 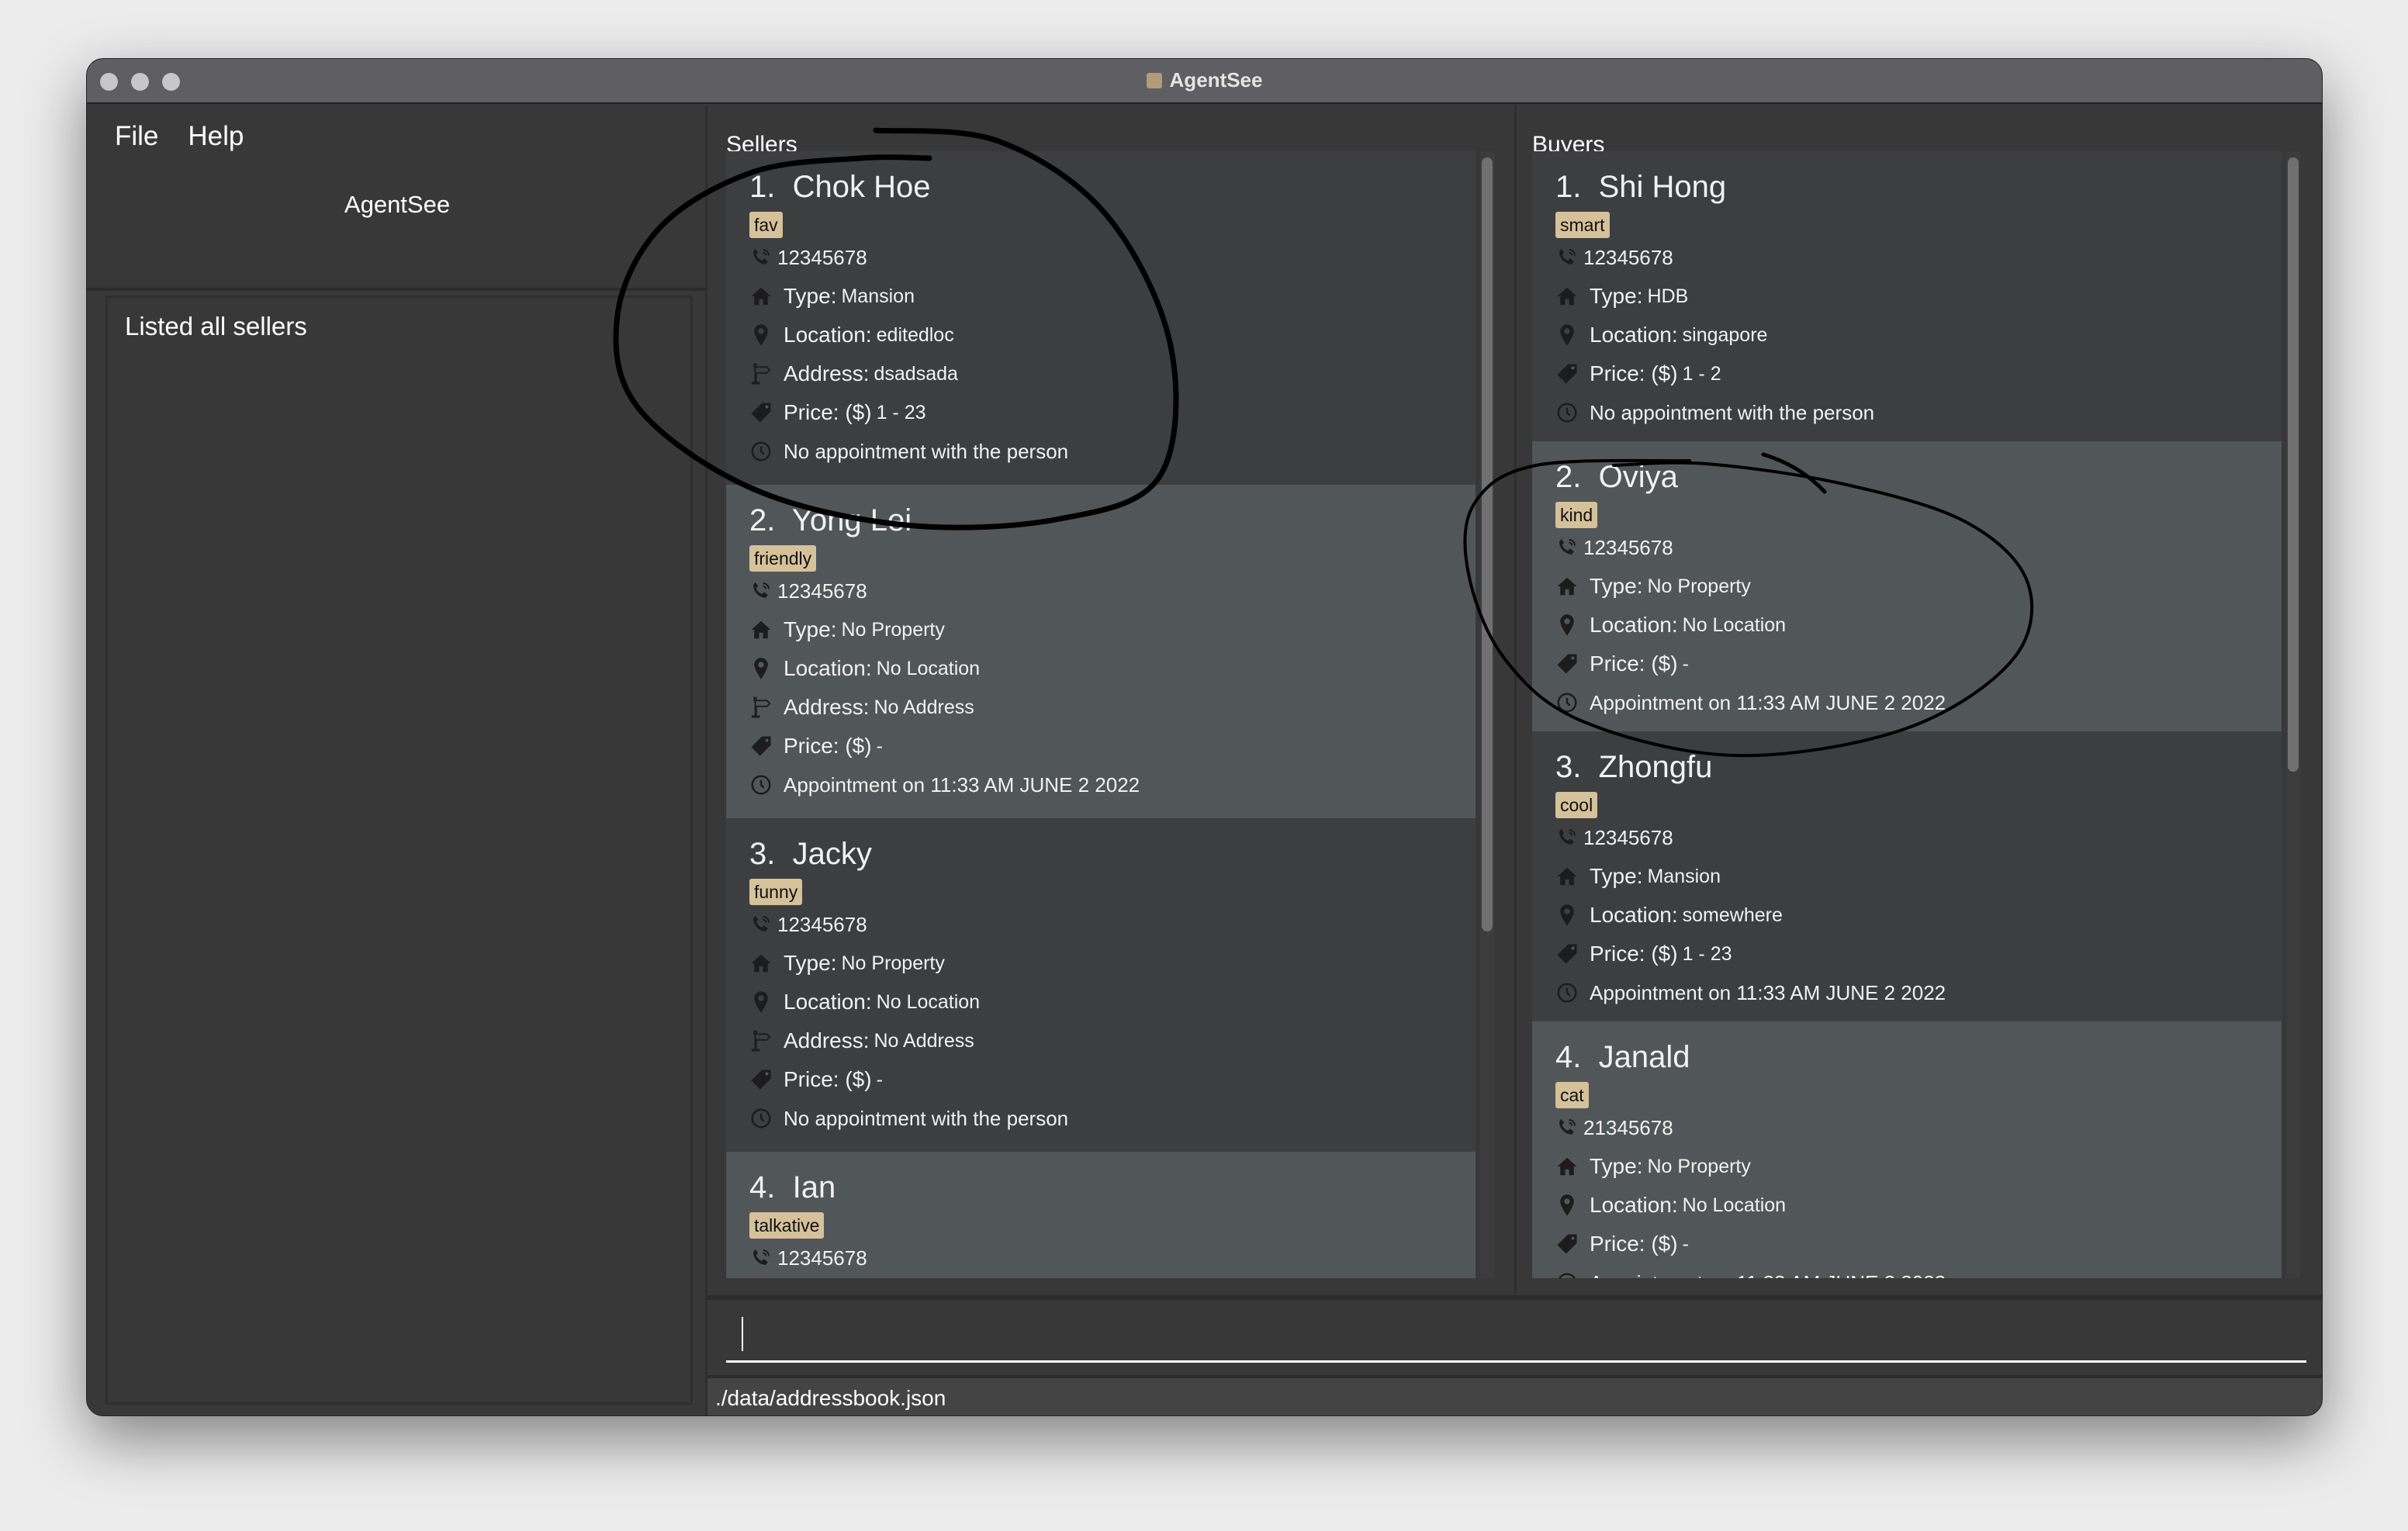 What do you see at coordinates (1919, 412) in the screenshot?
I see `appointment-row: No appointment with the person` at bounding box center [1919, 412].